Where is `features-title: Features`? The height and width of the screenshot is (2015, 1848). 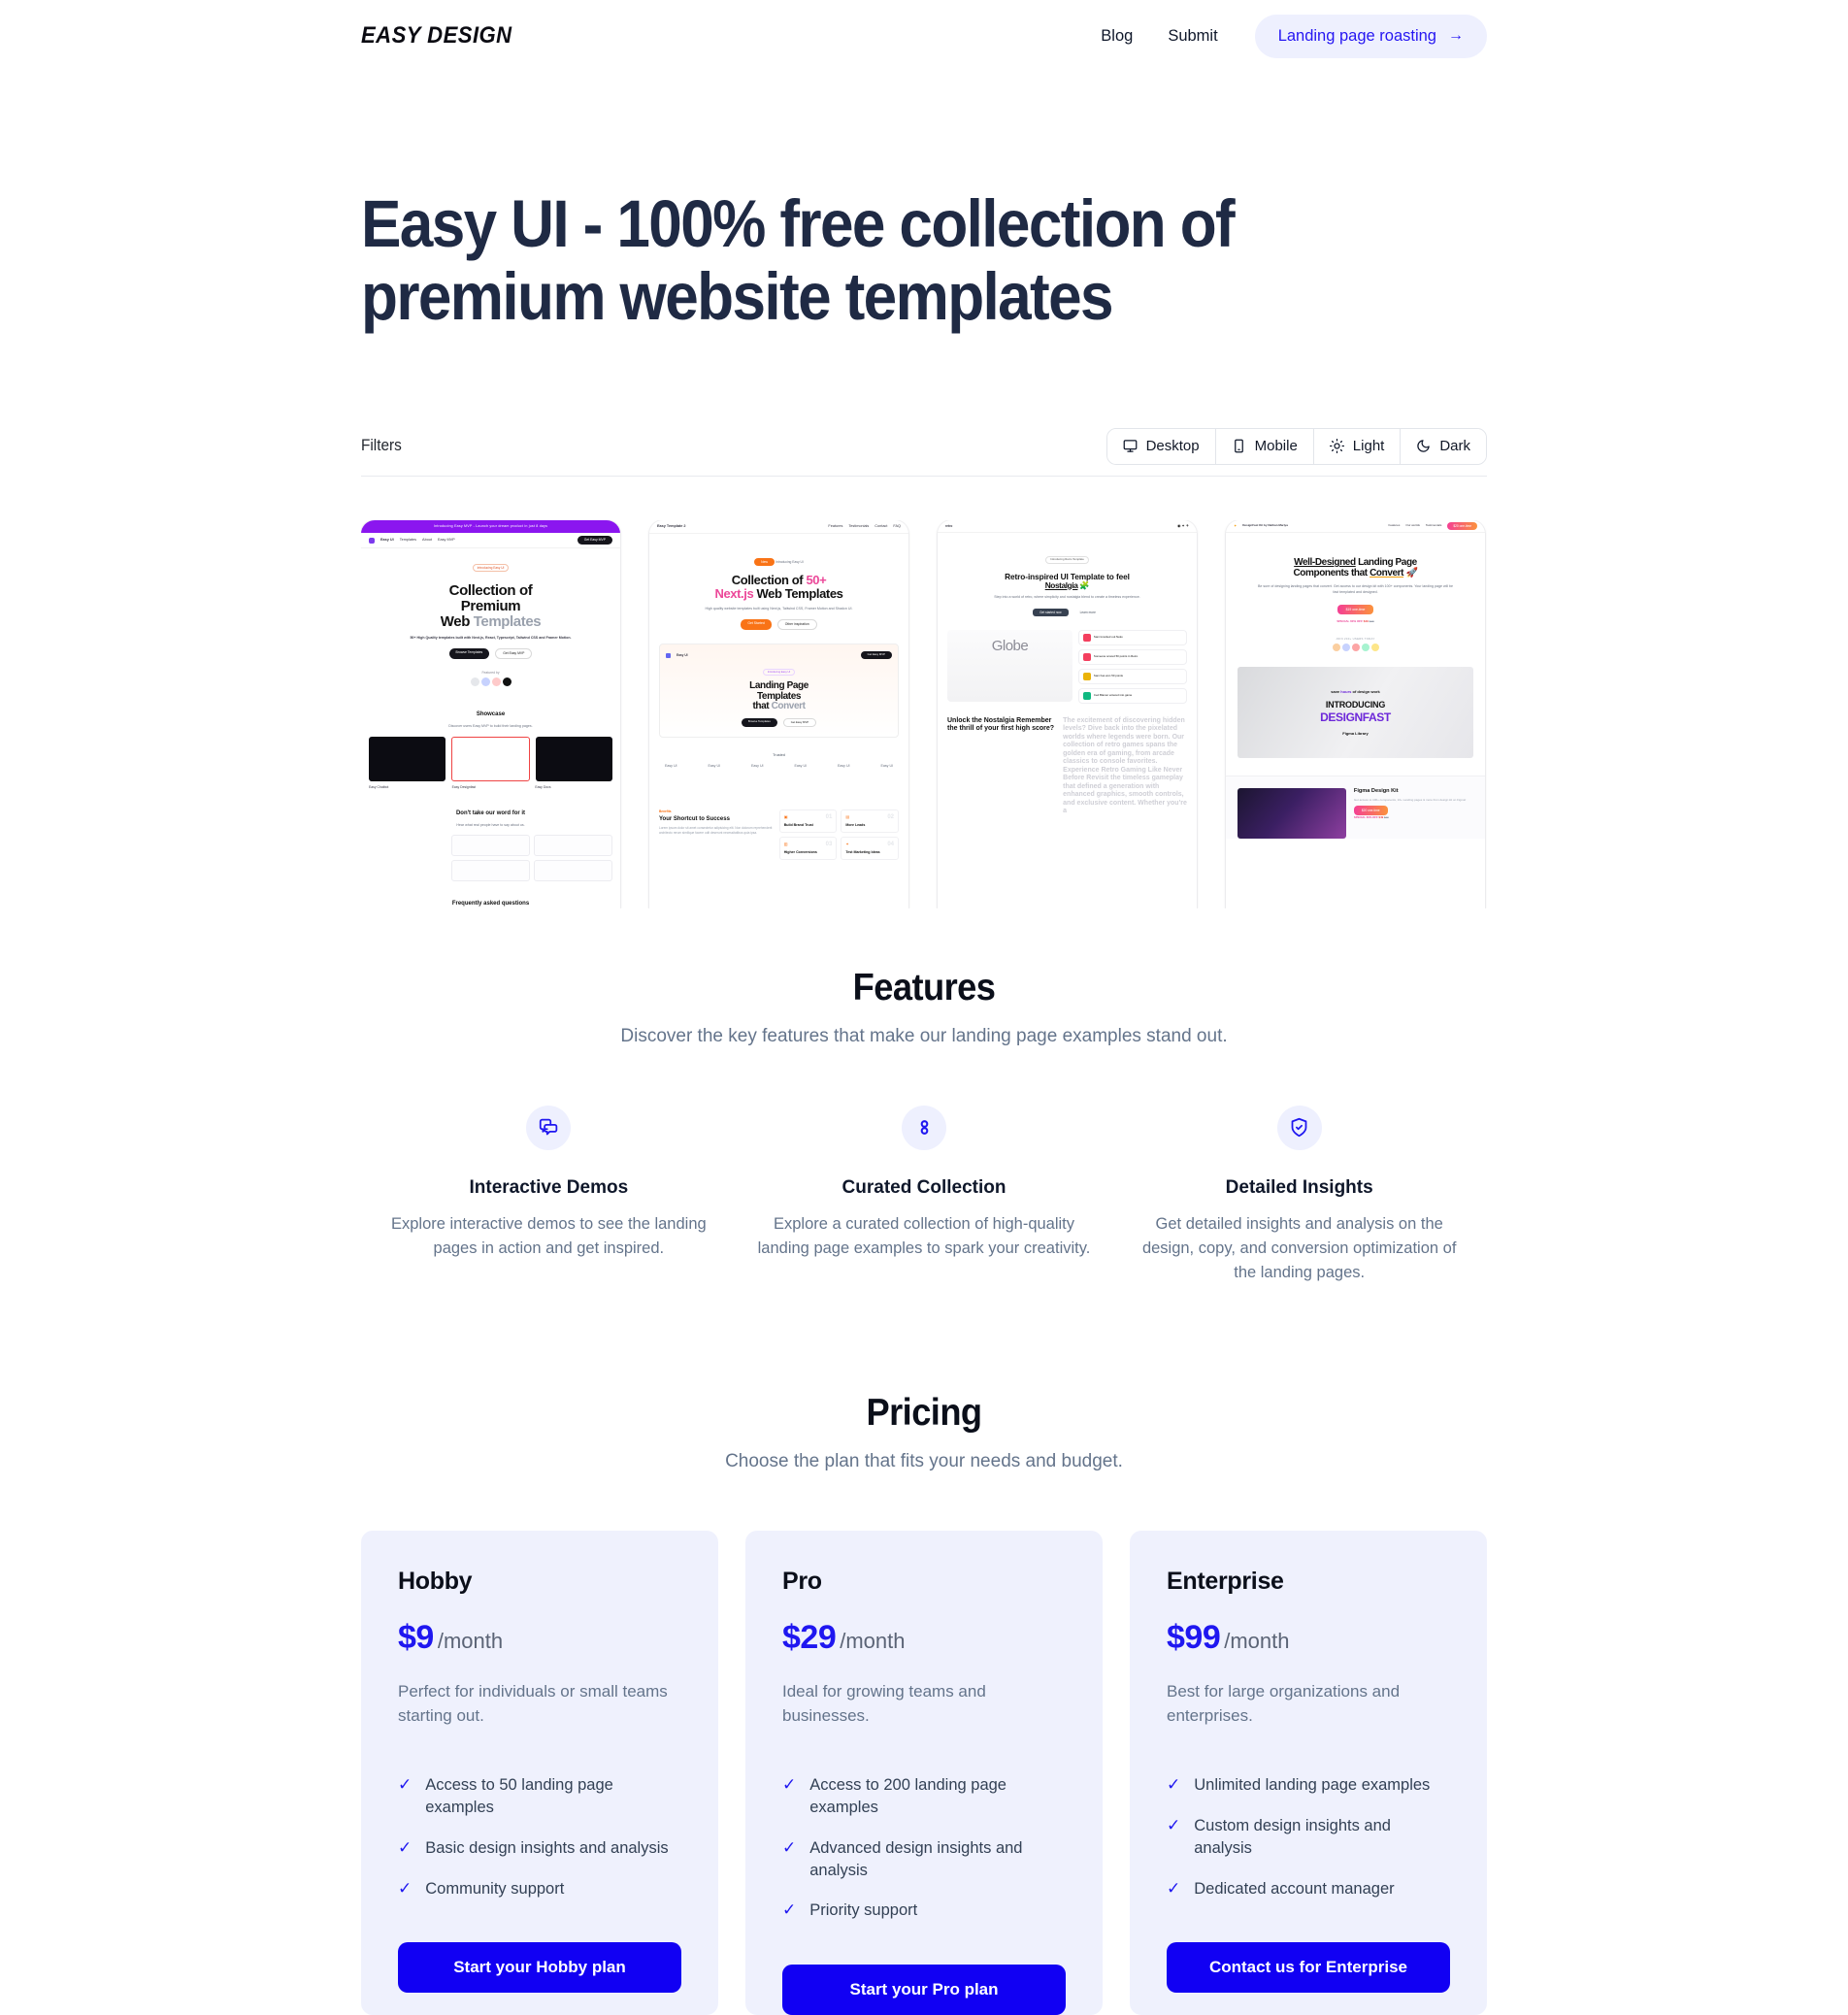
features-title: Features is located at coordinates (924, 988).